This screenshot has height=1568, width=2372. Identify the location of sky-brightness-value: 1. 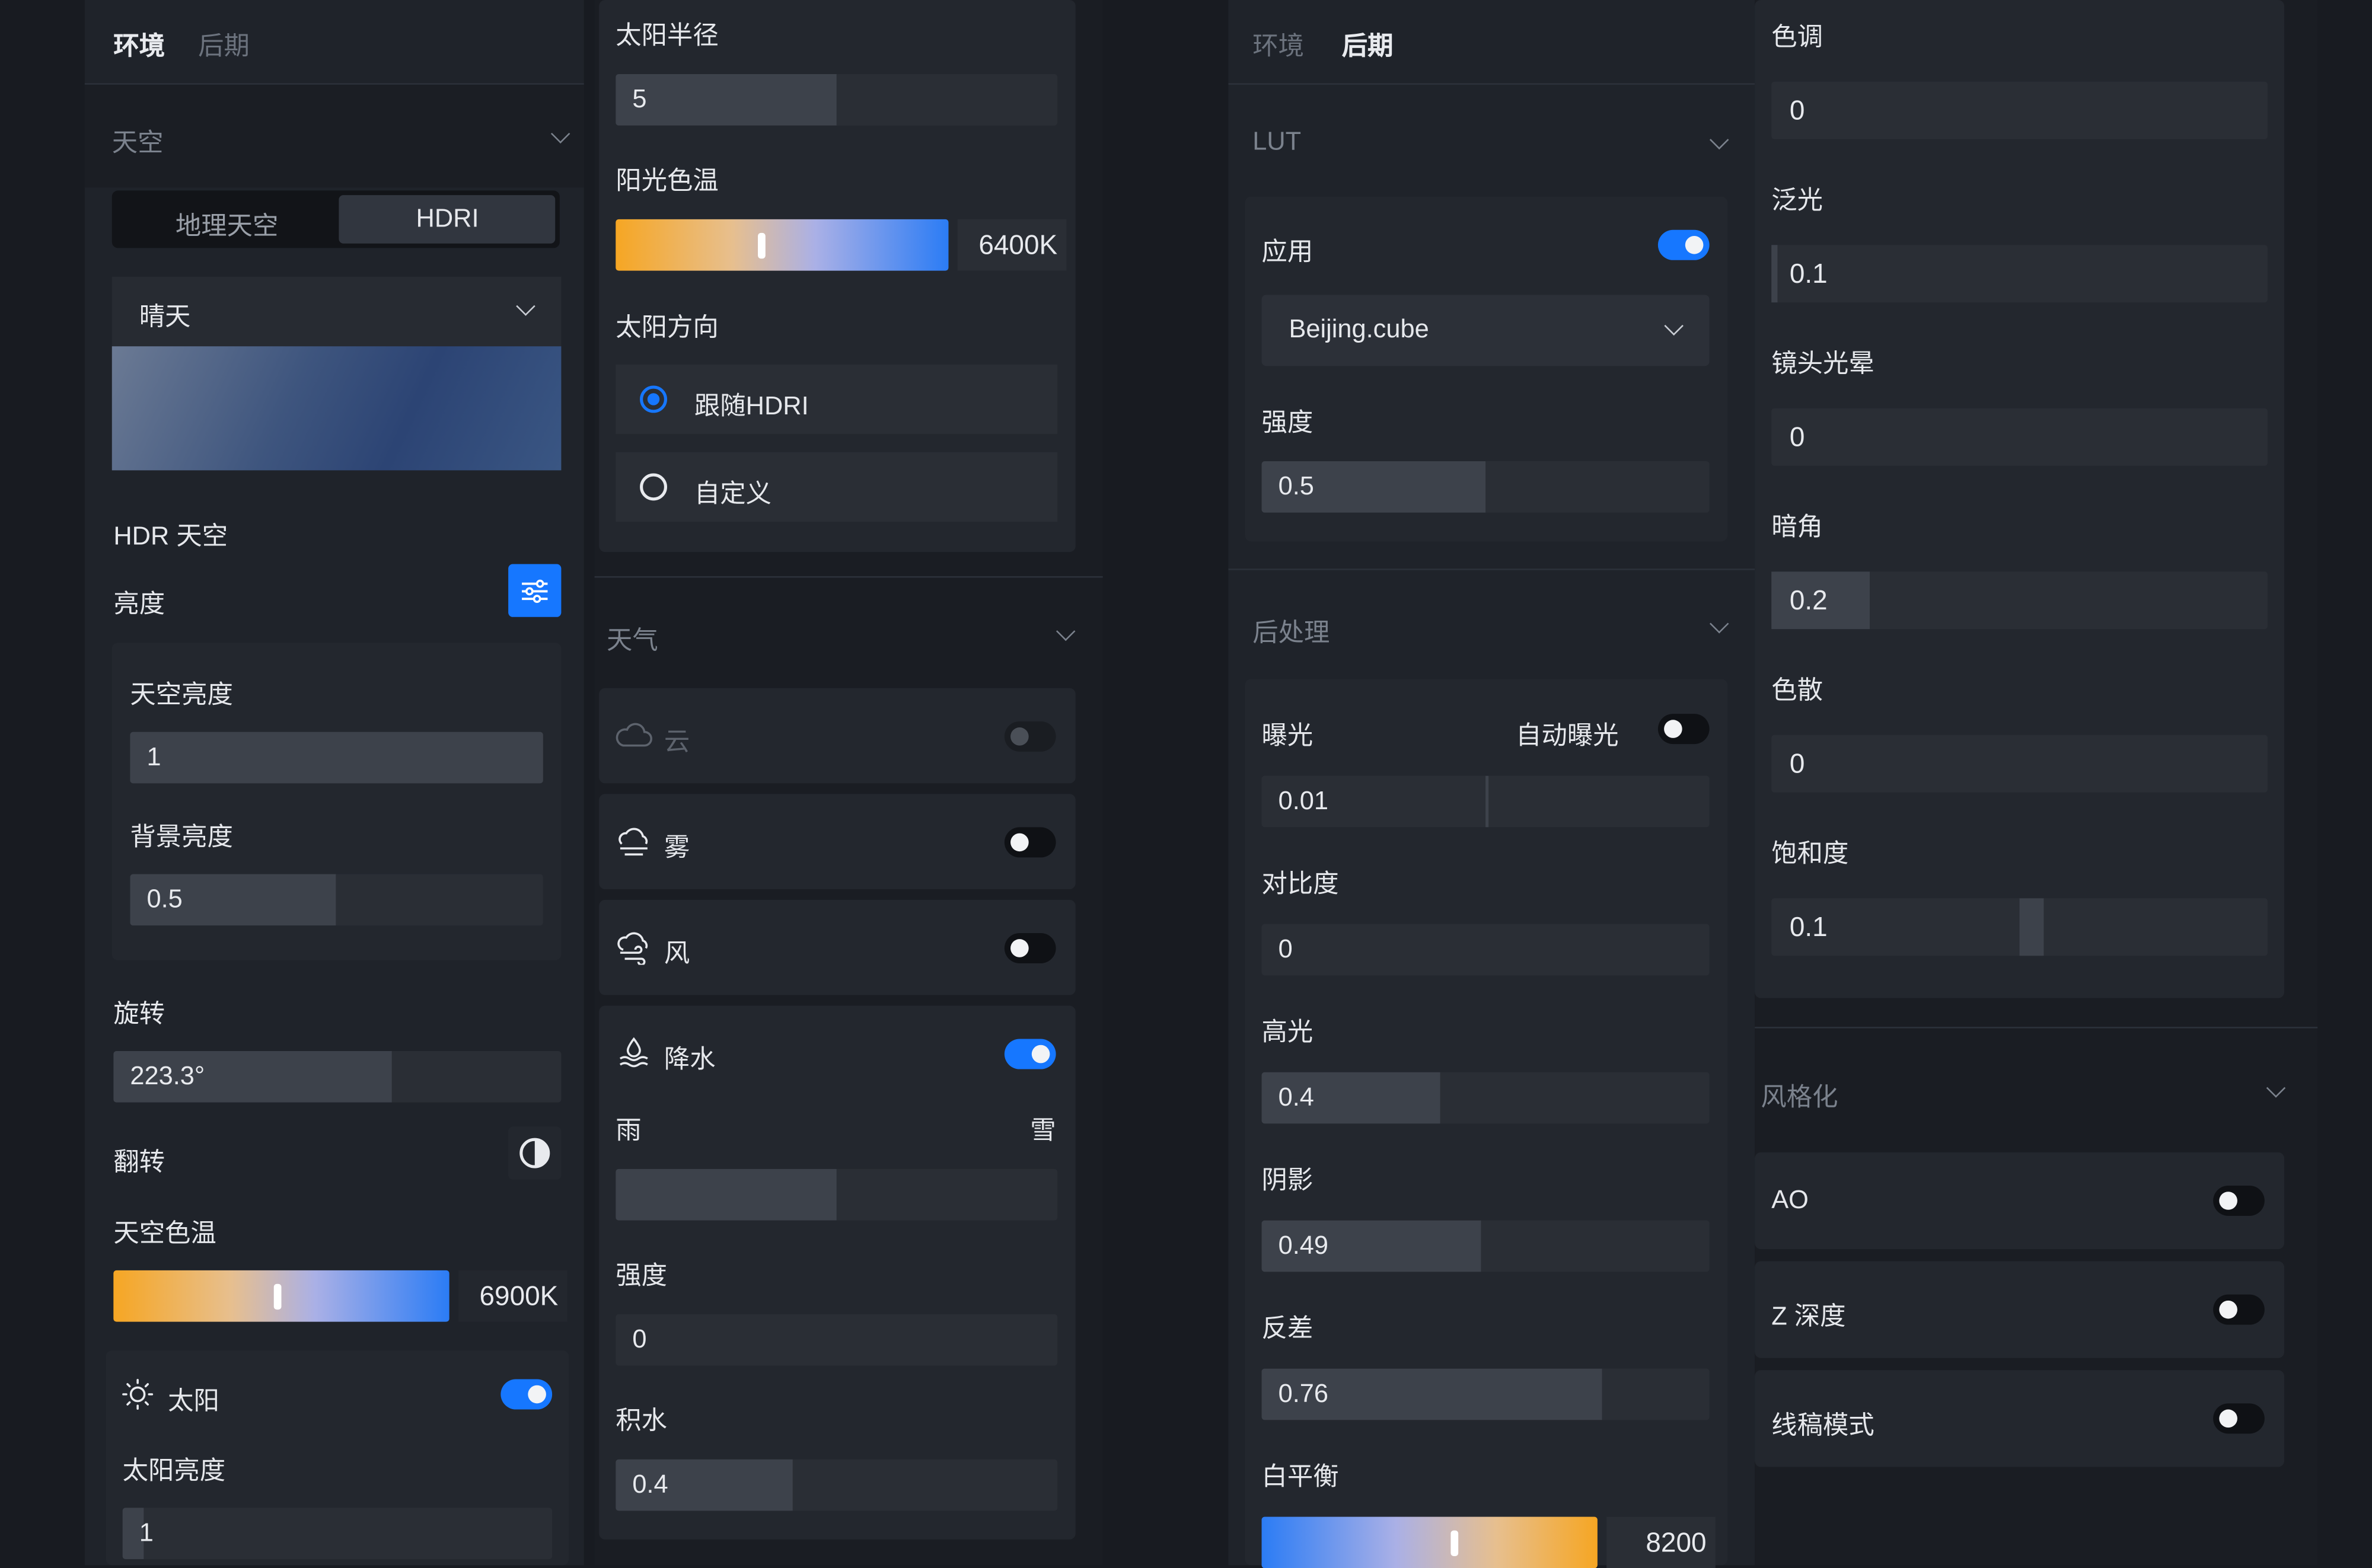
(153, 757).